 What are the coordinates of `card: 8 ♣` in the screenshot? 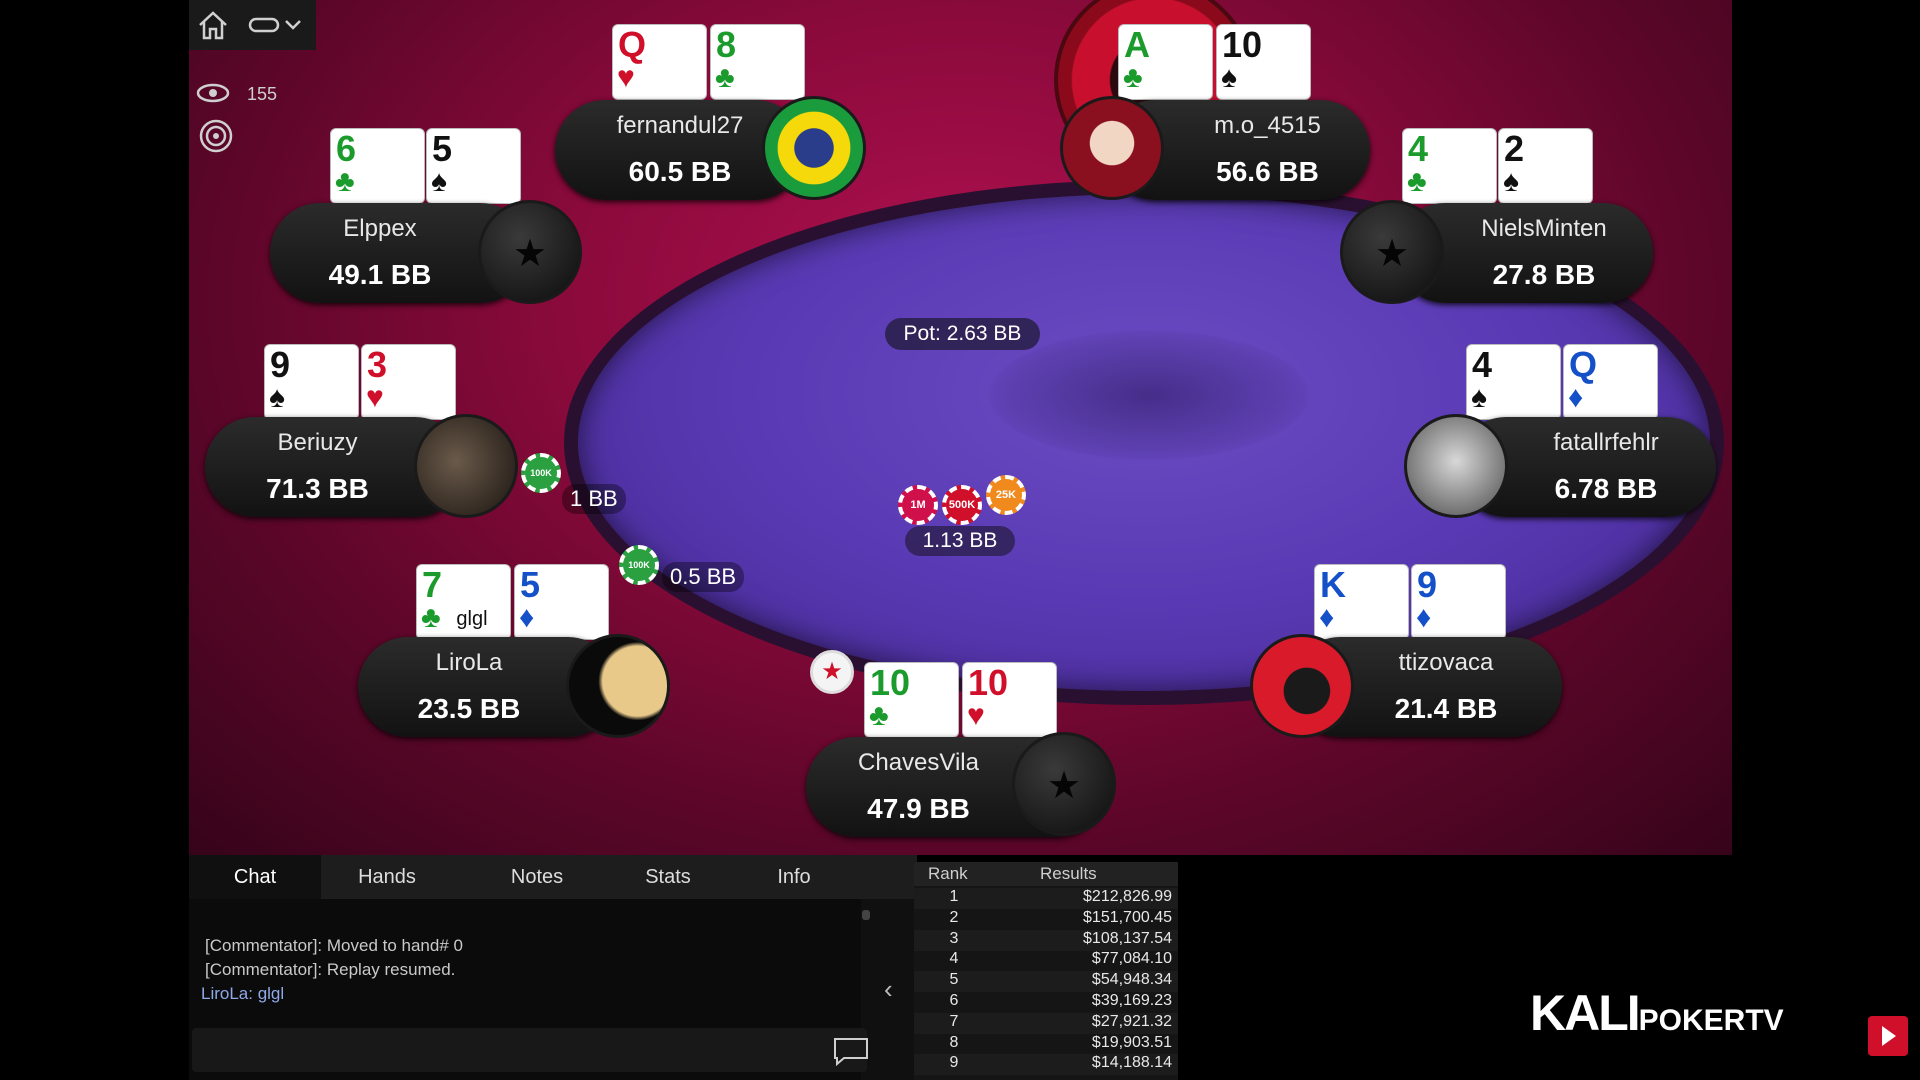 It's located at (757, 62).